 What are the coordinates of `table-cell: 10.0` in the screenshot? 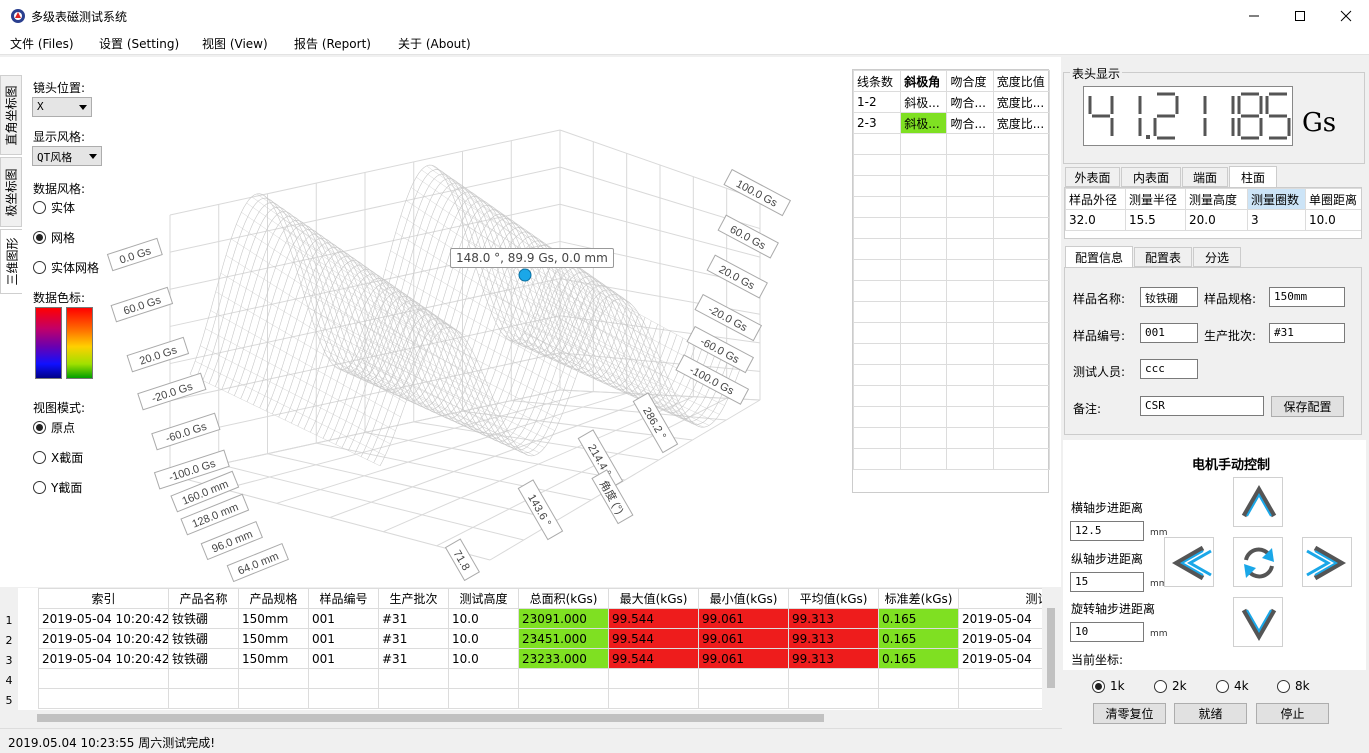 It's located at (483, 638).